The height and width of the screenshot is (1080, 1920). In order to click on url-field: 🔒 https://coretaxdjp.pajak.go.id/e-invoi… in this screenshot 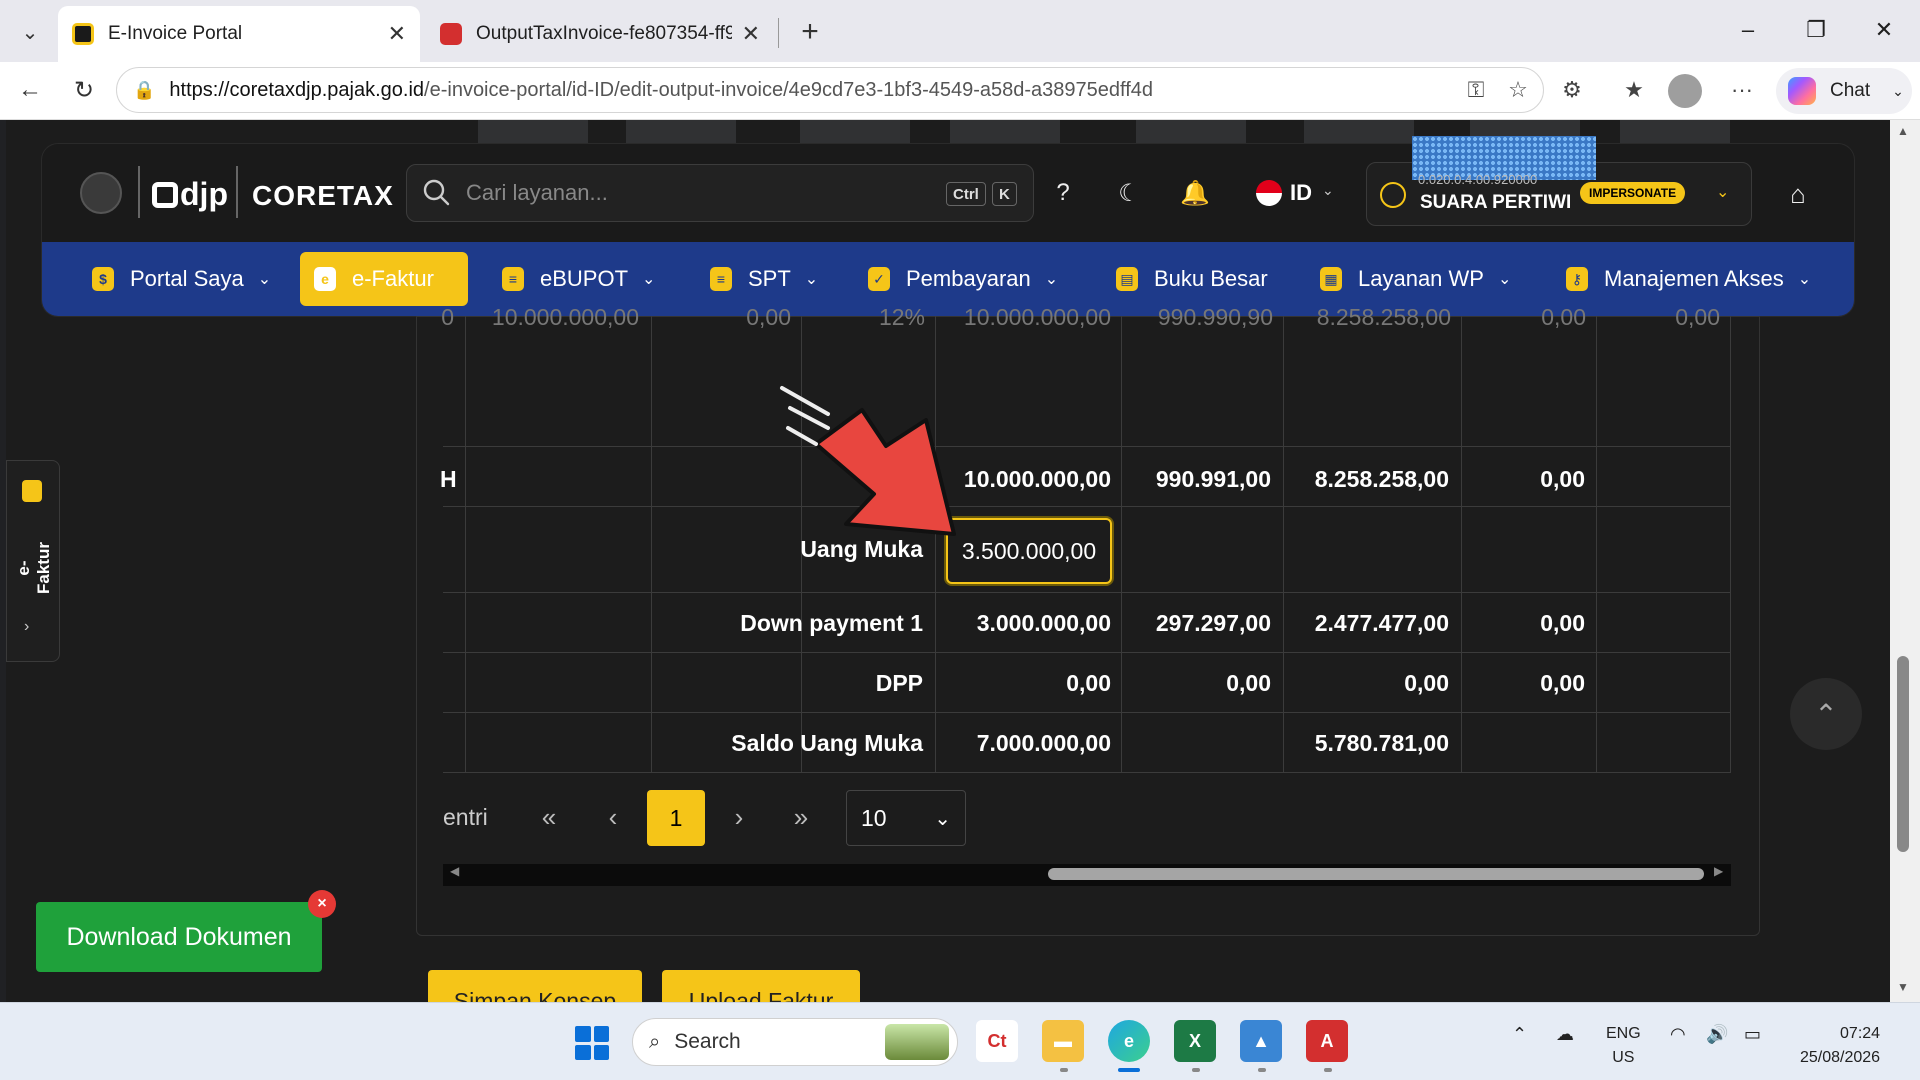, I will do `click(830, 90)`.